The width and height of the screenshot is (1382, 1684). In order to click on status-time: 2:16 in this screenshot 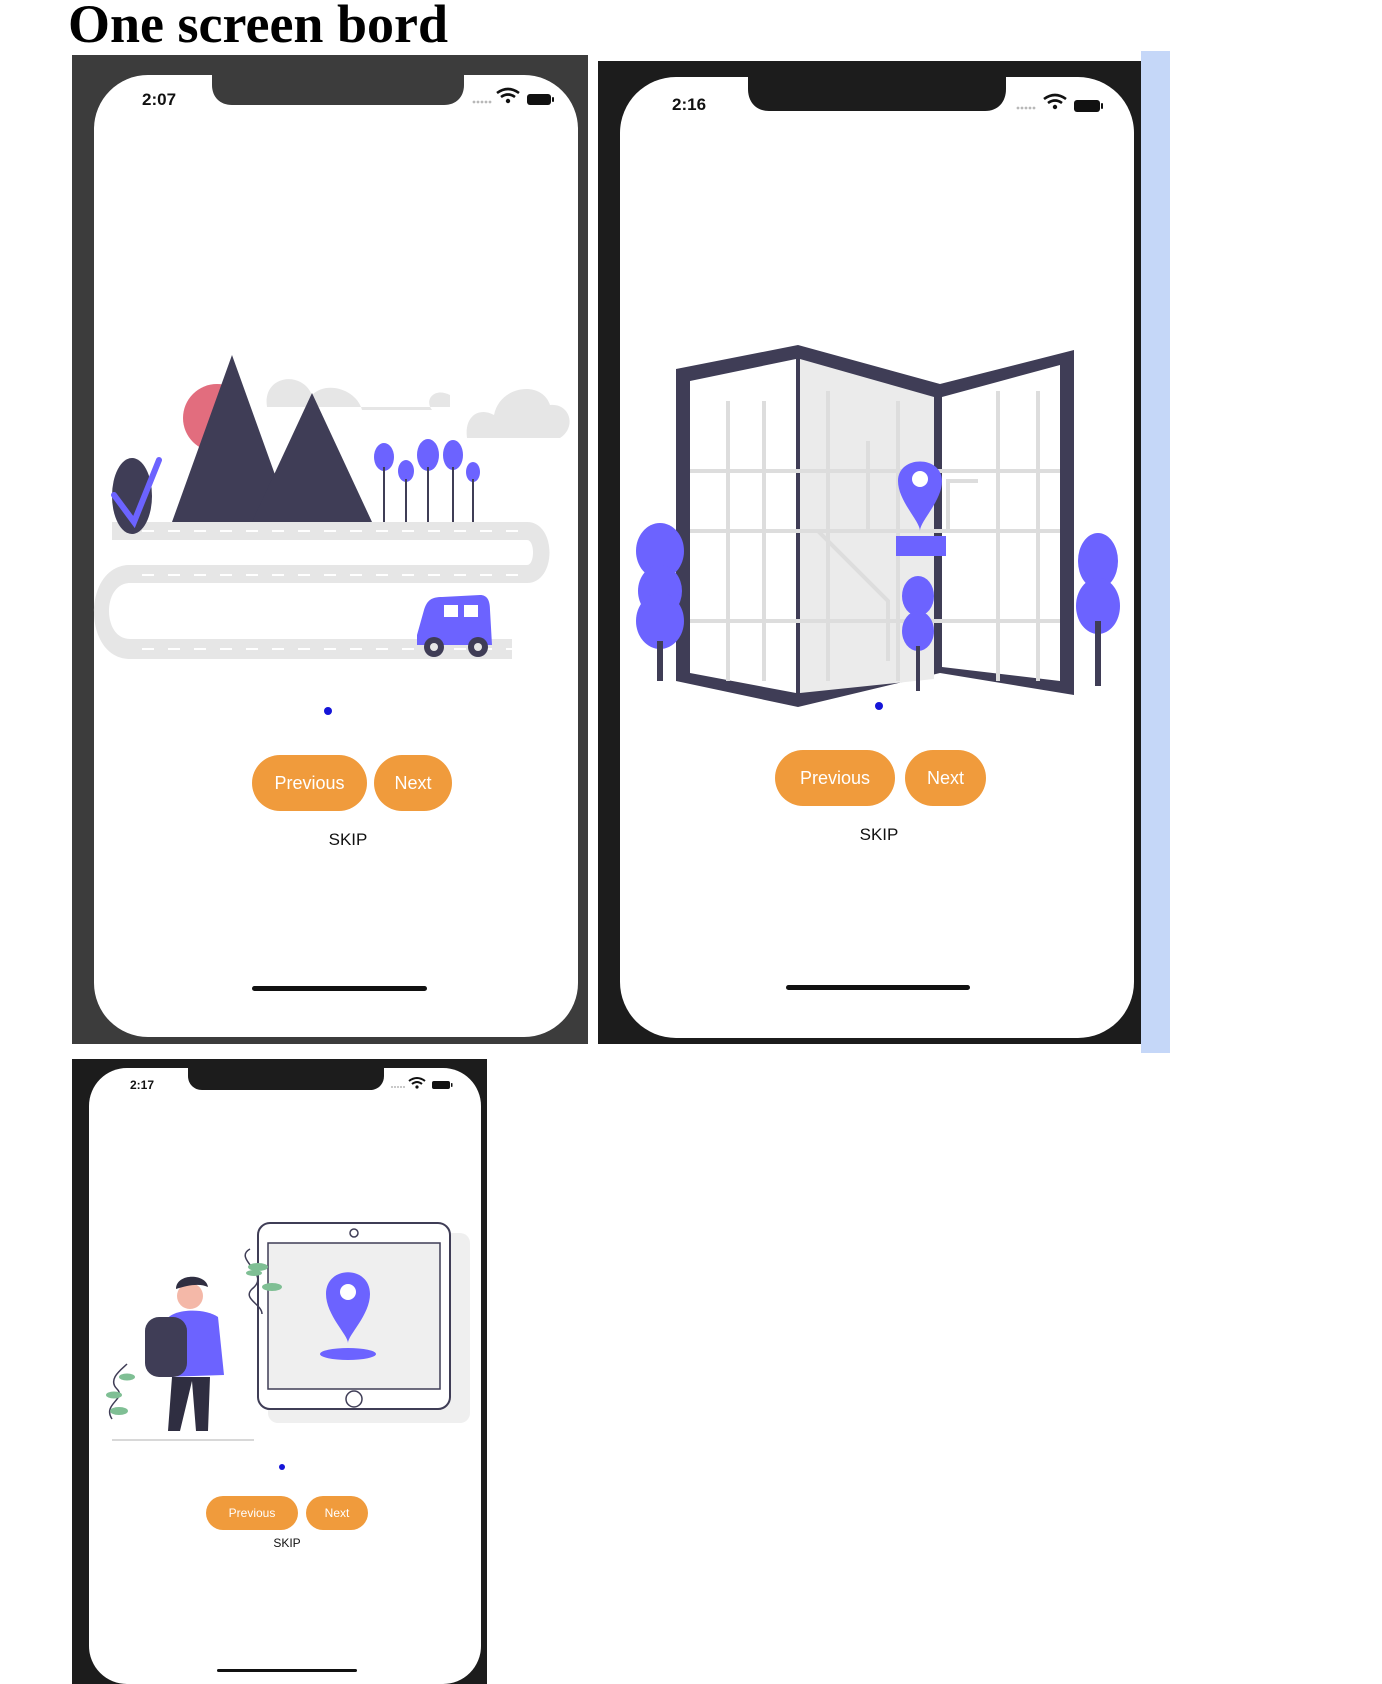, I will do `click(689, 104)`.